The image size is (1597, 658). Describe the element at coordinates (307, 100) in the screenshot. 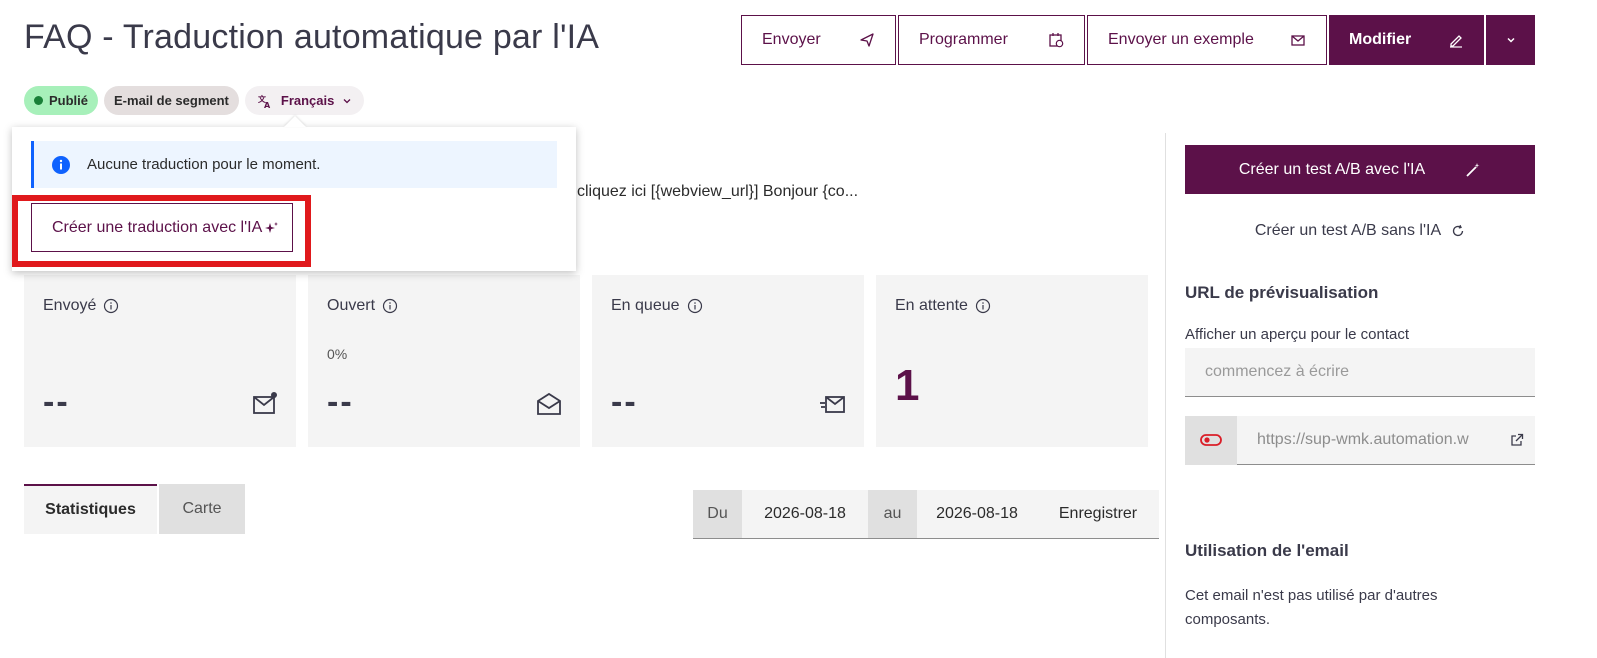

I see `language-label: Français` at that location.